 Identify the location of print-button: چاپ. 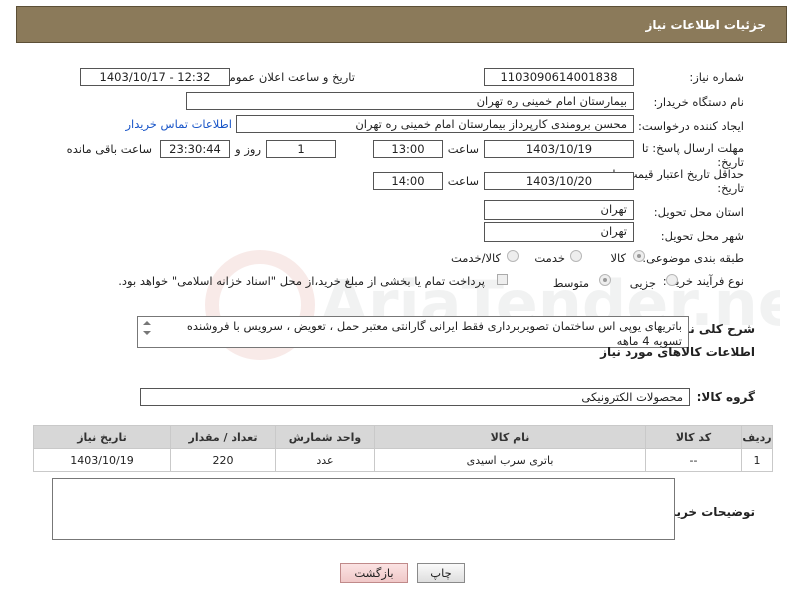
(441, 573).